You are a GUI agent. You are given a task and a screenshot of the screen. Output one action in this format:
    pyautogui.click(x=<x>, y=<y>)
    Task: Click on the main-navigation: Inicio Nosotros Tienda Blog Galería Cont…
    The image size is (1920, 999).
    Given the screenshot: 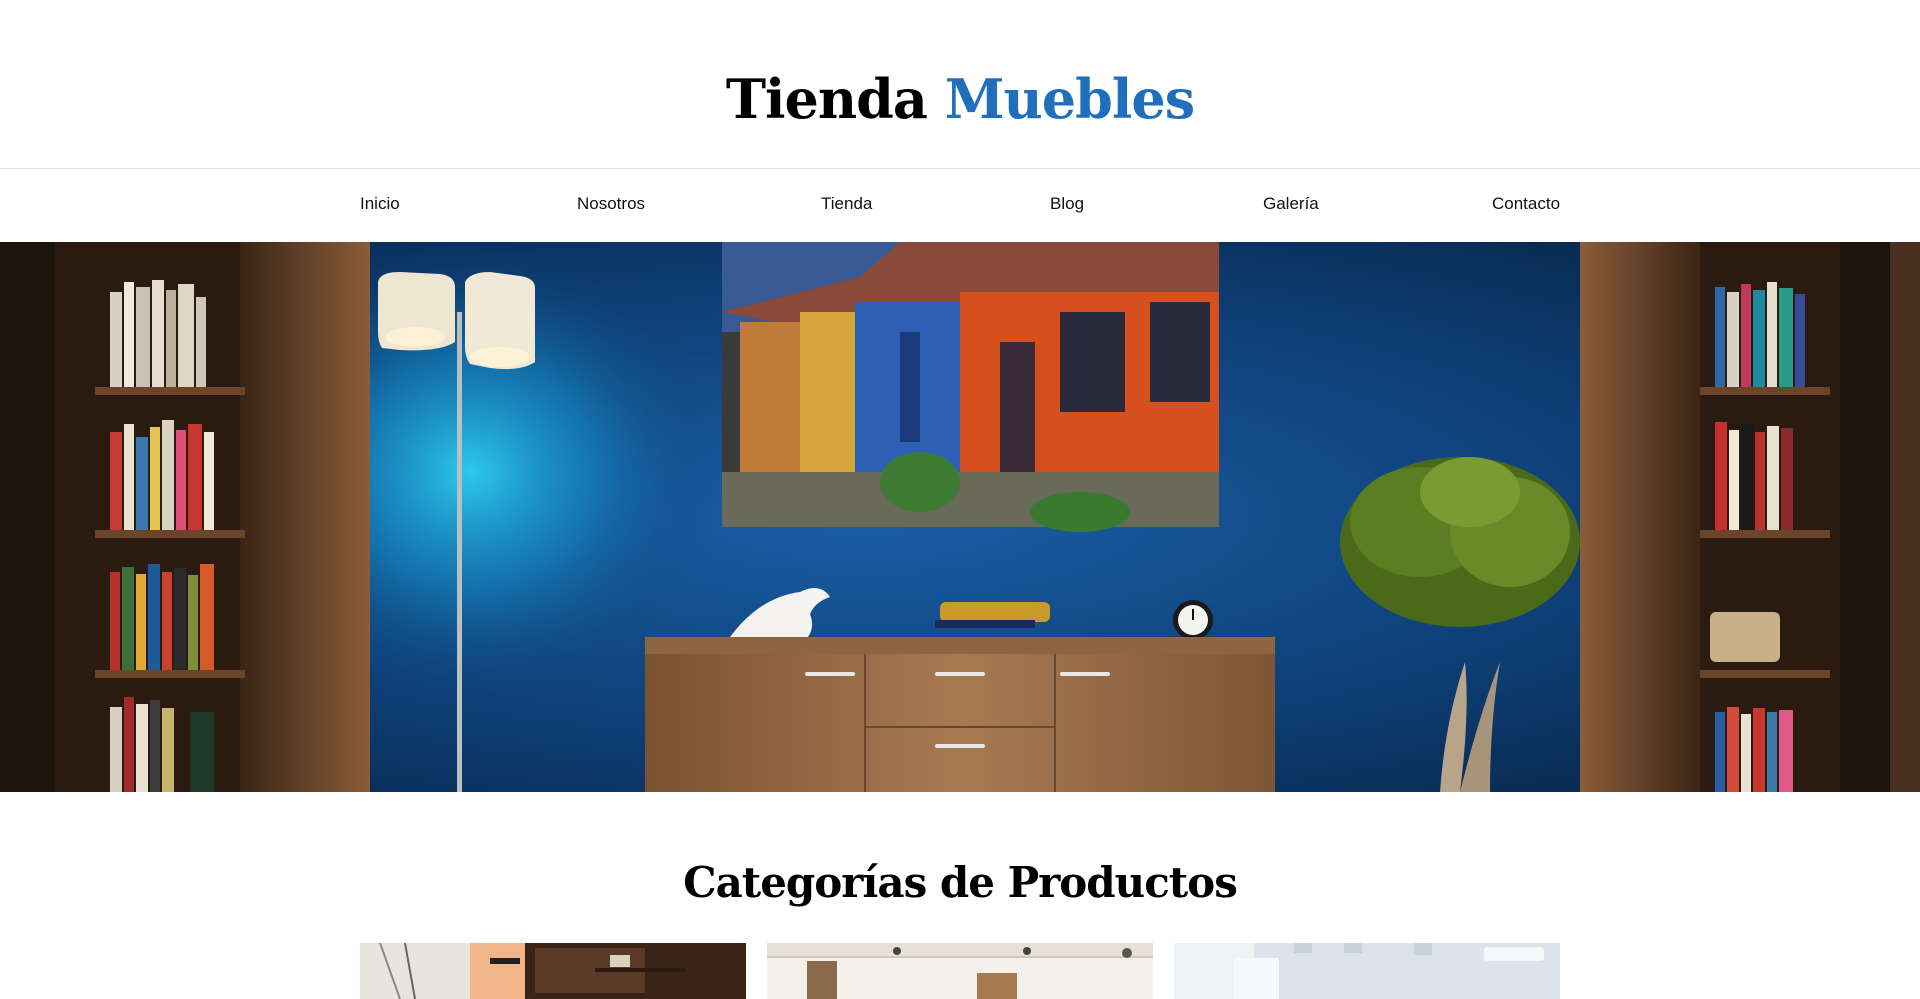 What is the action you would take?
    pyautogui.click(x=960, y=206)
    